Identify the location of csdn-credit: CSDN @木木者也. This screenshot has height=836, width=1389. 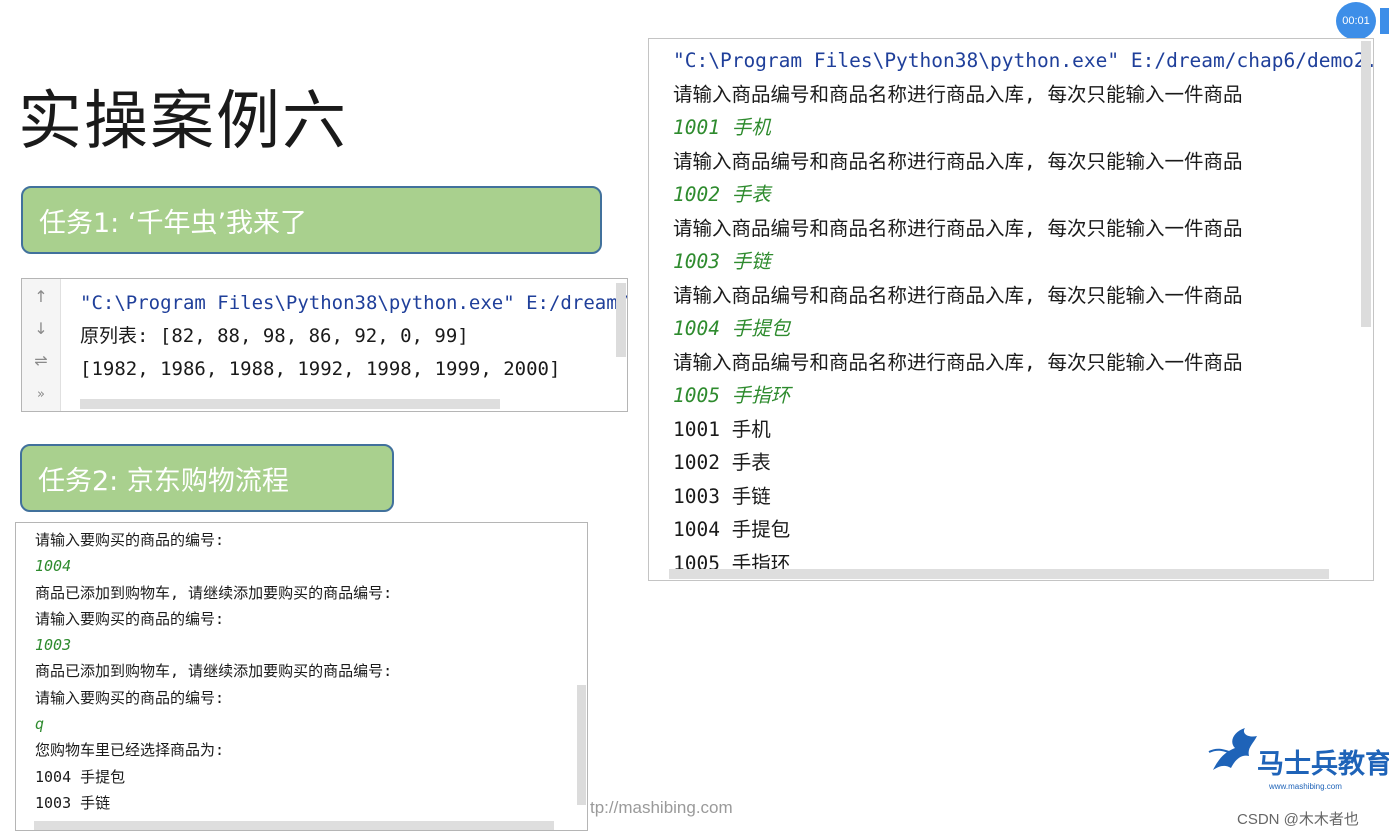
(1298, 819).